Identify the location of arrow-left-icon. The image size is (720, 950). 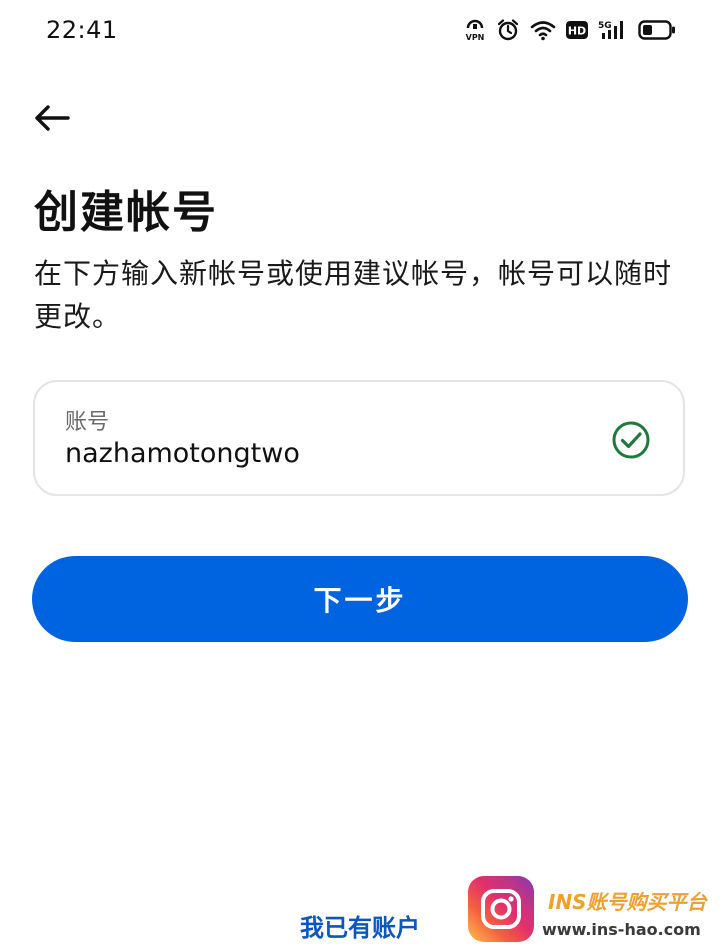
(52, 118).